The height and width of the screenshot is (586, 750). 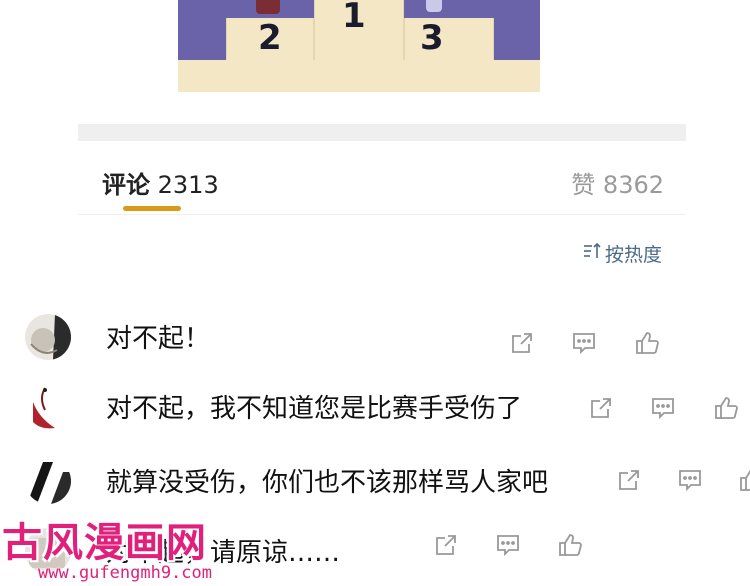 What do you see at coordinates (126, 185) in the screenshot?
I see `tab-comments-label: 评论` at bounding box center [126, 185].